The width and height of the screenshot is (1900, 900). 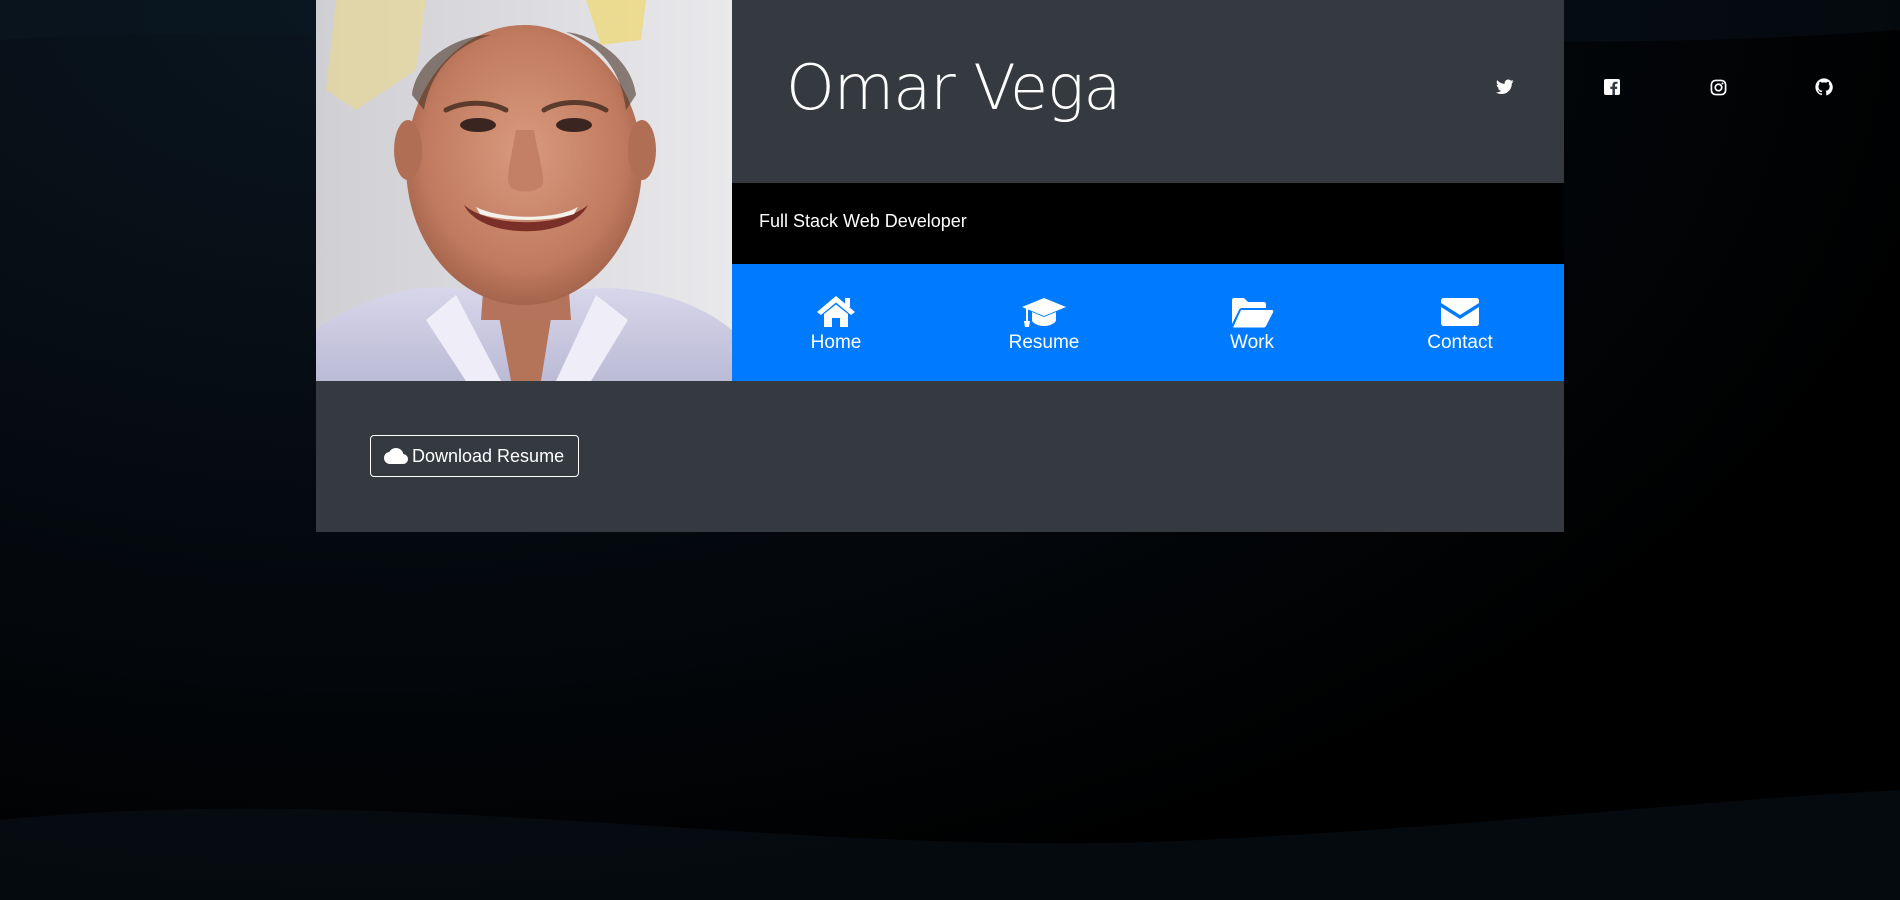 I want to click on header: Omar Vega, so click(x=1282, y=91).